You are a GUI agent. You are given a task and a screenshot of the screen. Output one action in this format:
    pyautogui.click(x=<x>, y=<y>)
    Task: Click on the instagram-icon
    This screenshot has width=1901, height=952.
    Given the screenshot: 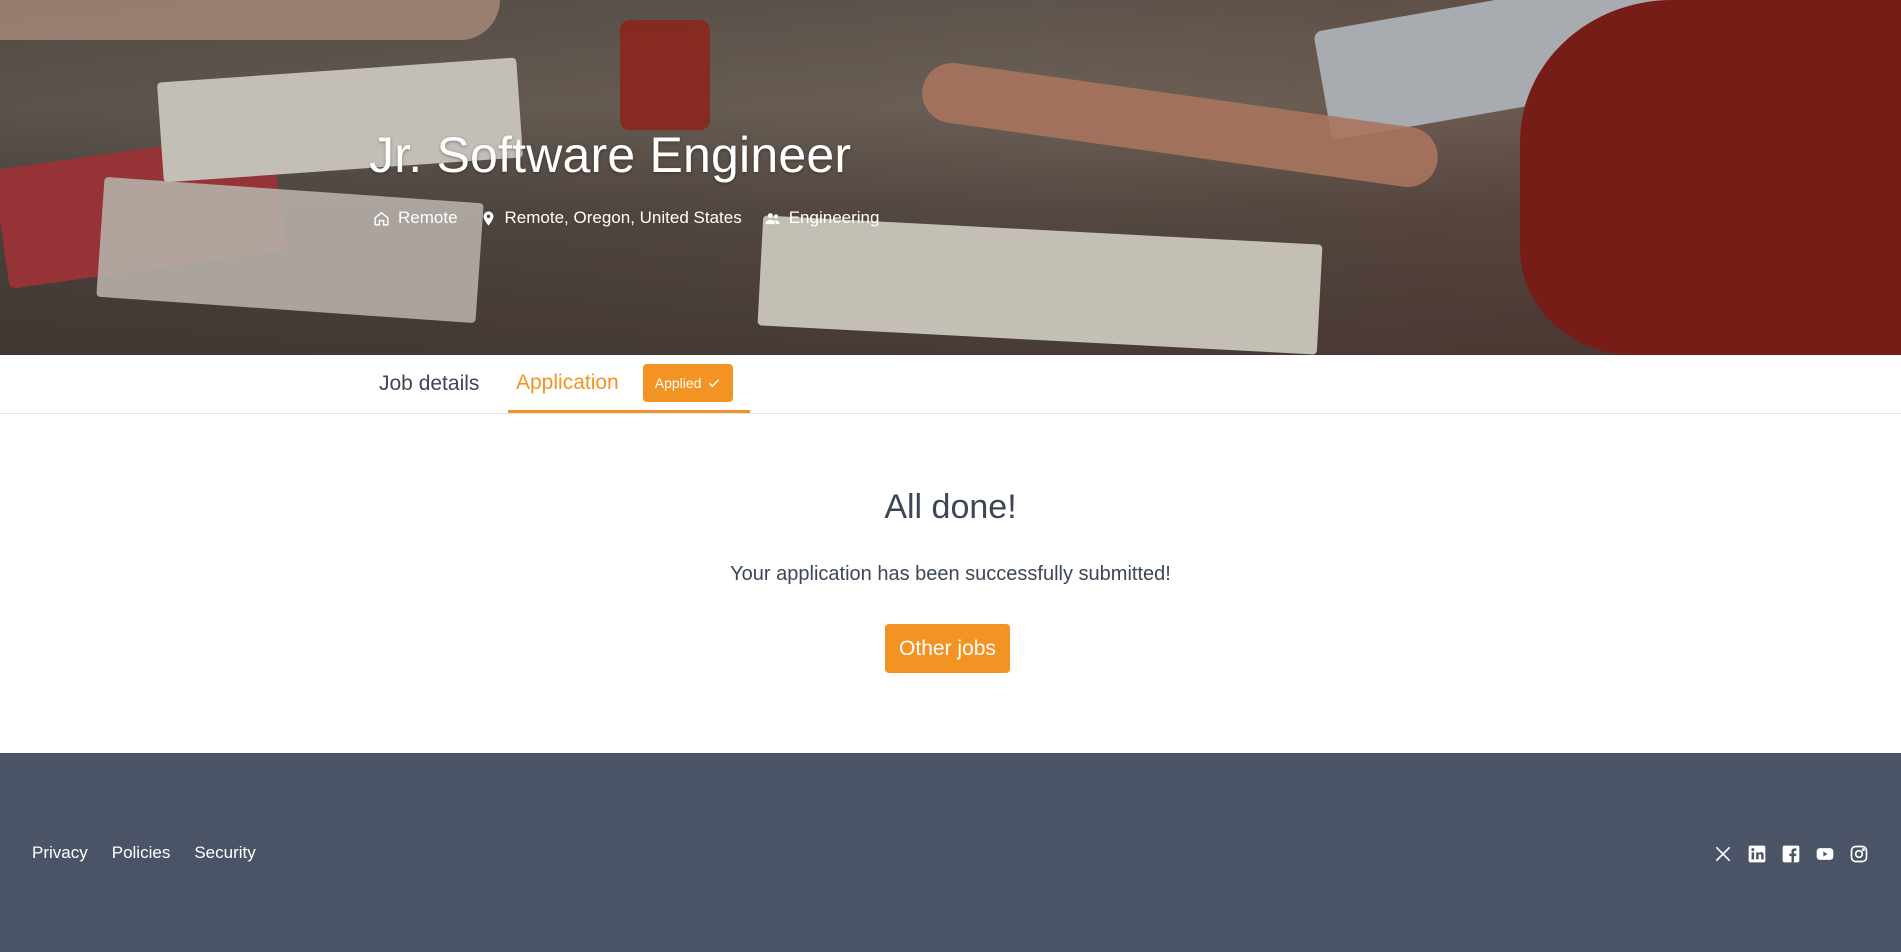 What is the action you would take?
    pyautogui.click(x=1859, y=854)
    